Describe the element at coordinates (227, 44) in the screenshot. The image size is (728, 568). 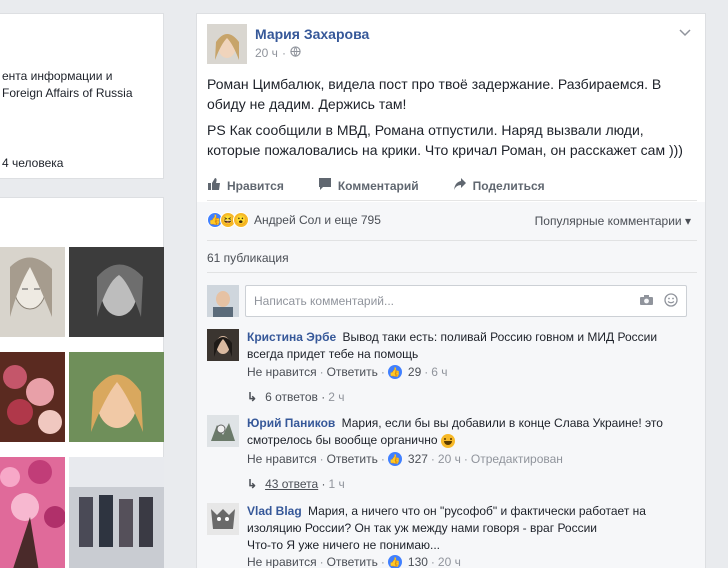
I see `author-avatar` at that location.